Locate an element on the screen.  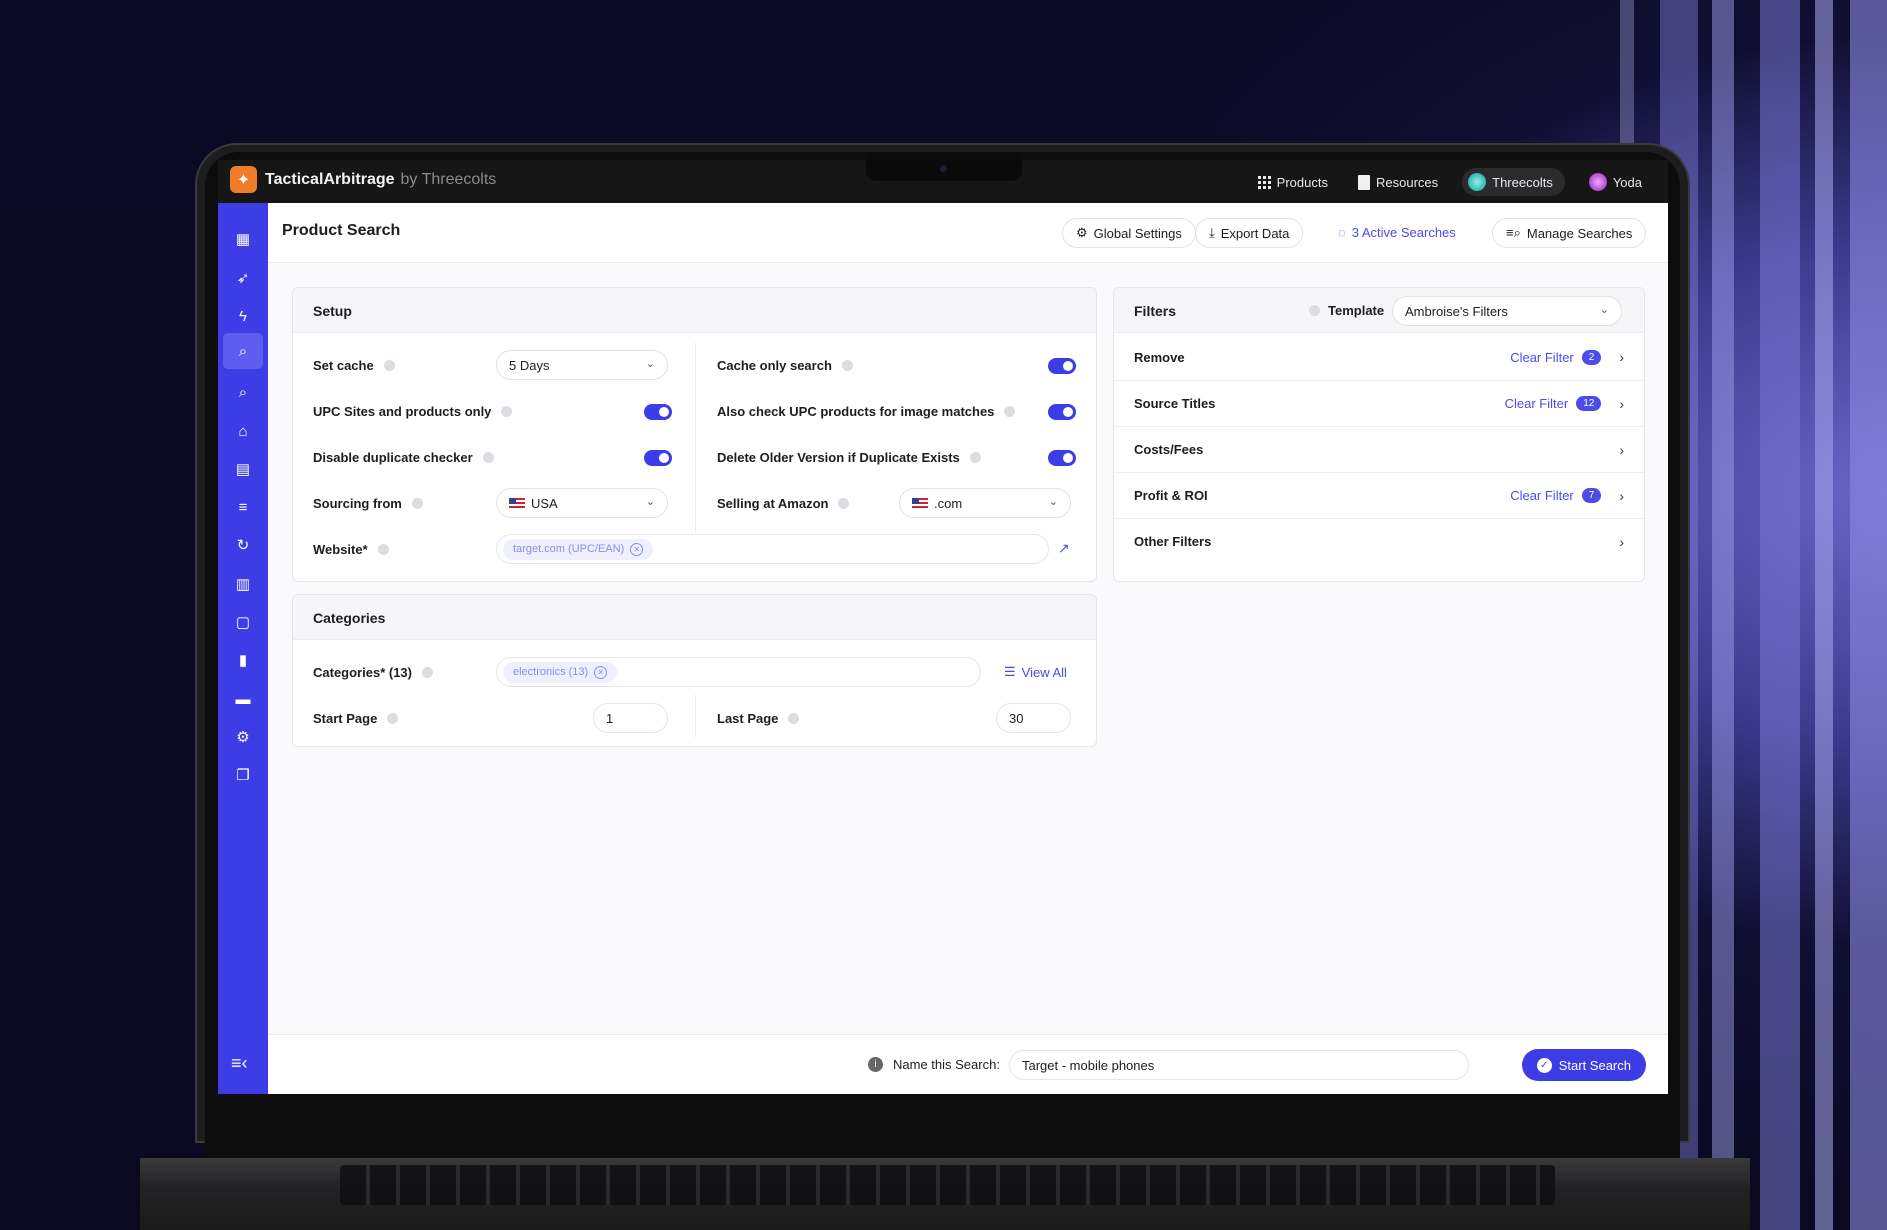
global-settings-button: ⚙ Global Settings is located at coordinates (1129, 233).